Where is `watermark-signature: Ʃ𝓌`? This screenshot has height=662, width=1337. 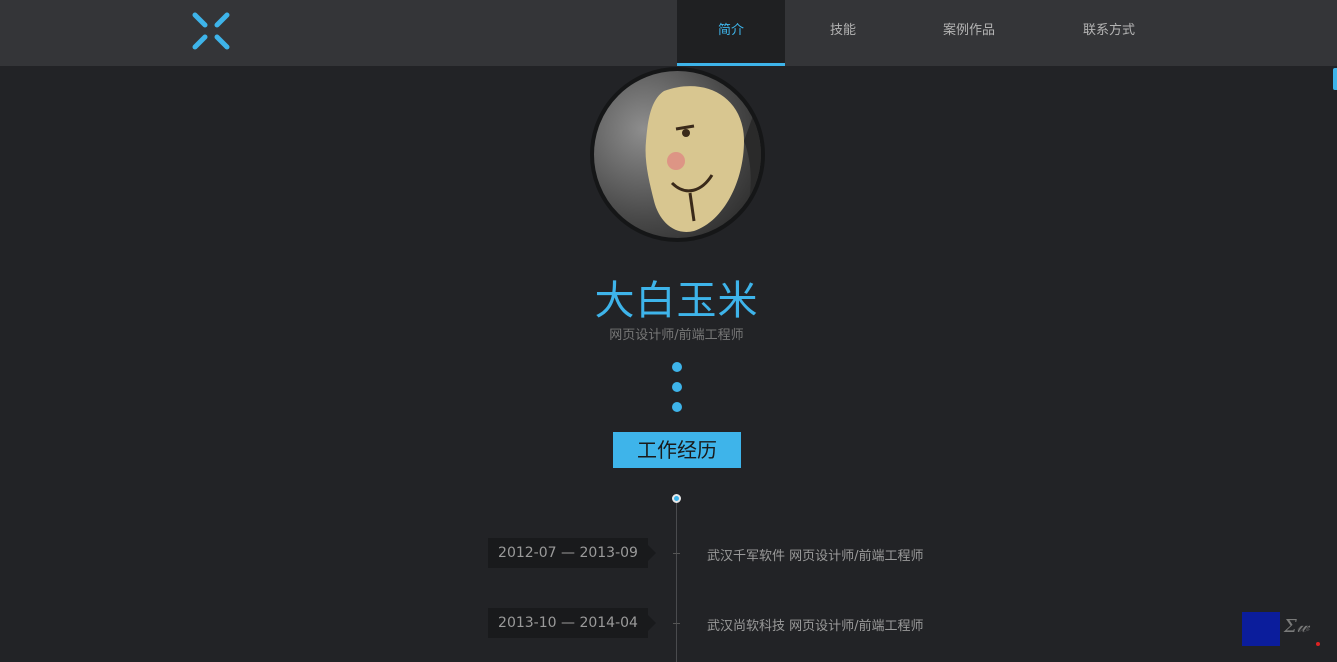
watermark-signature: Ʃ𝓌 is located at coordinates (1297, 626).